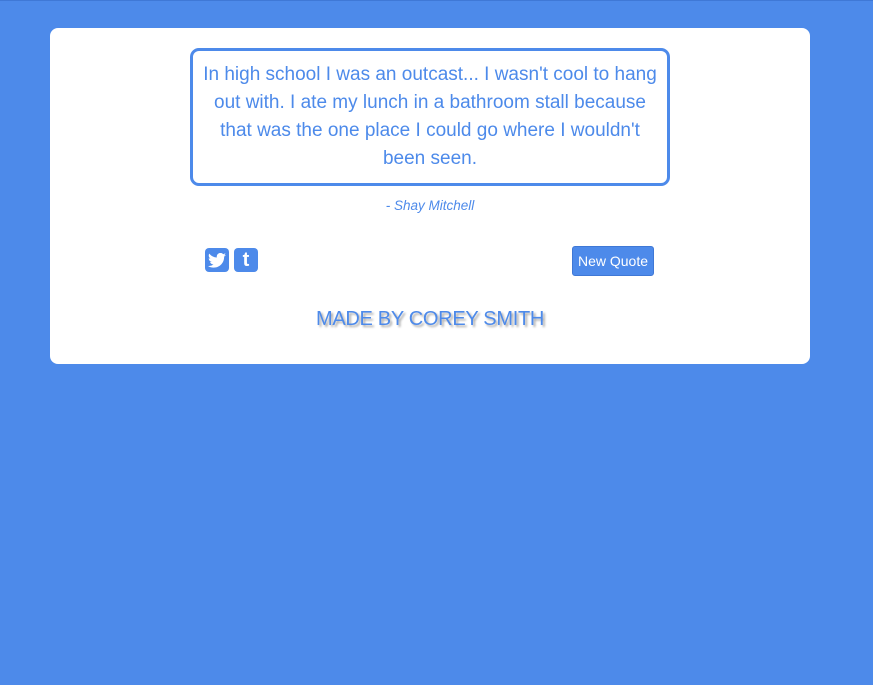 This screenshot has height=685, width=873. What do you see at coordinates (430, 205) in the screenshot?
I see `quote-author: - Shay Mitchell` at bounding box center [430, 205].